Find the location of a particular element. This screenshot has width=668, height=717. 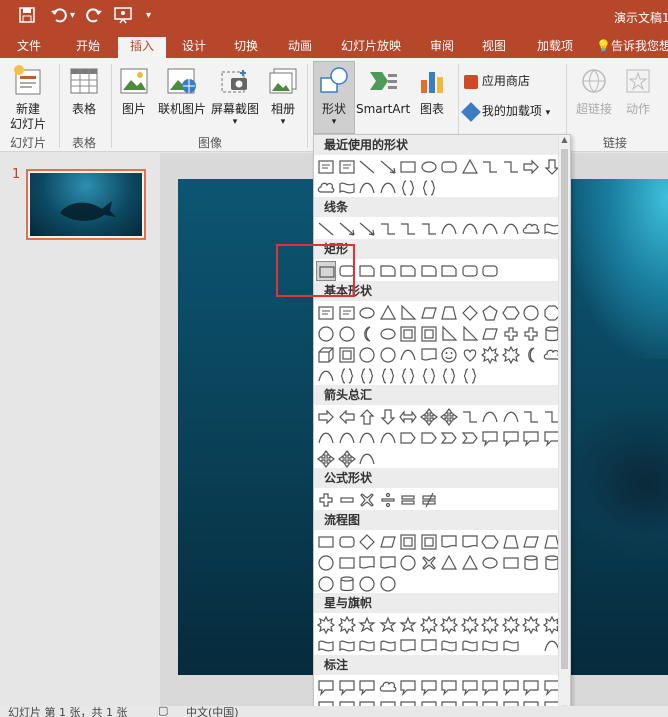

shape-rrect-icon is located at coordinates (449, 167).